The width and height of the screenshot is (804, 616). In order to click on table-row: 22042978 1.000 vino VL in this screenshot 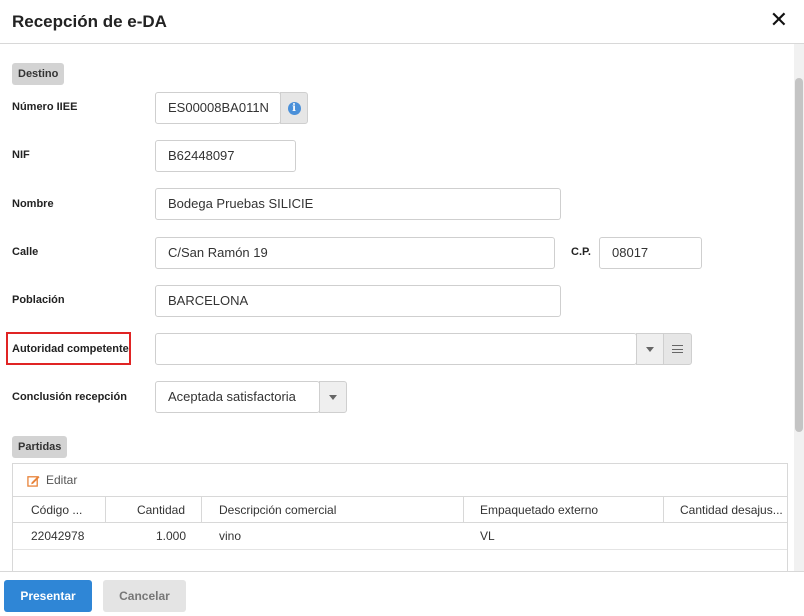, I will do `click(400, 536)`.